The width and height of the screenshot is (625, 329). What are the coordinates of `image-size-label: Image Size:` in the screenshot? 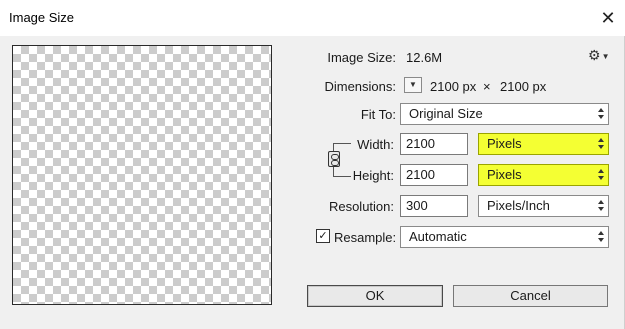 It's located at (361, 57).